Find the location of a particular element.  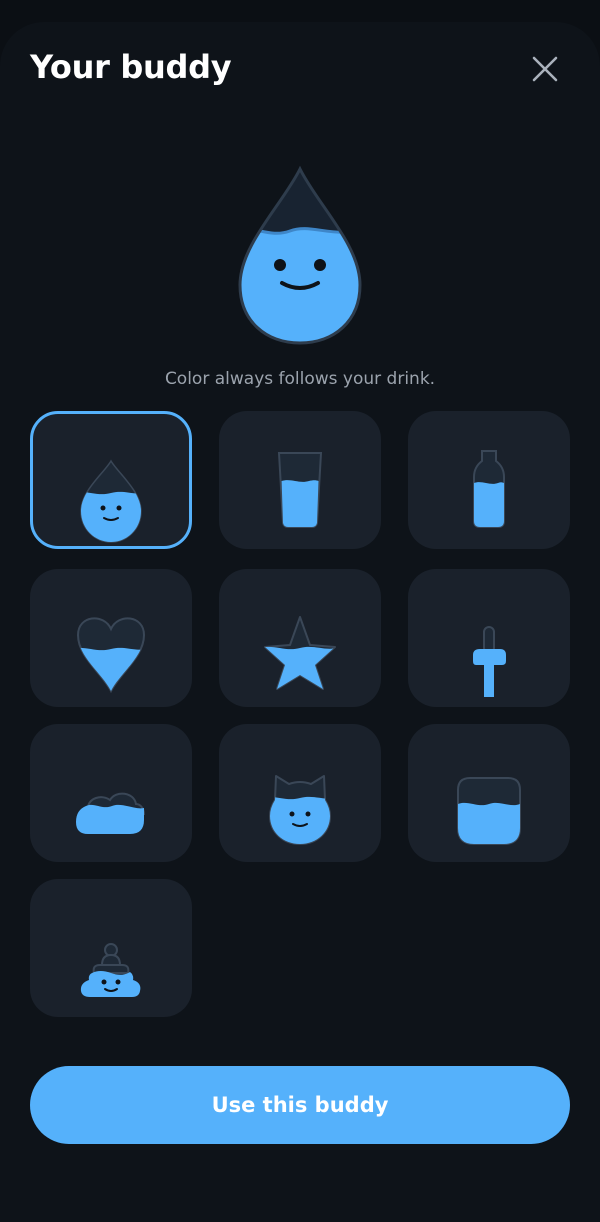

cloud-icon is located at coordinates (111, 813).